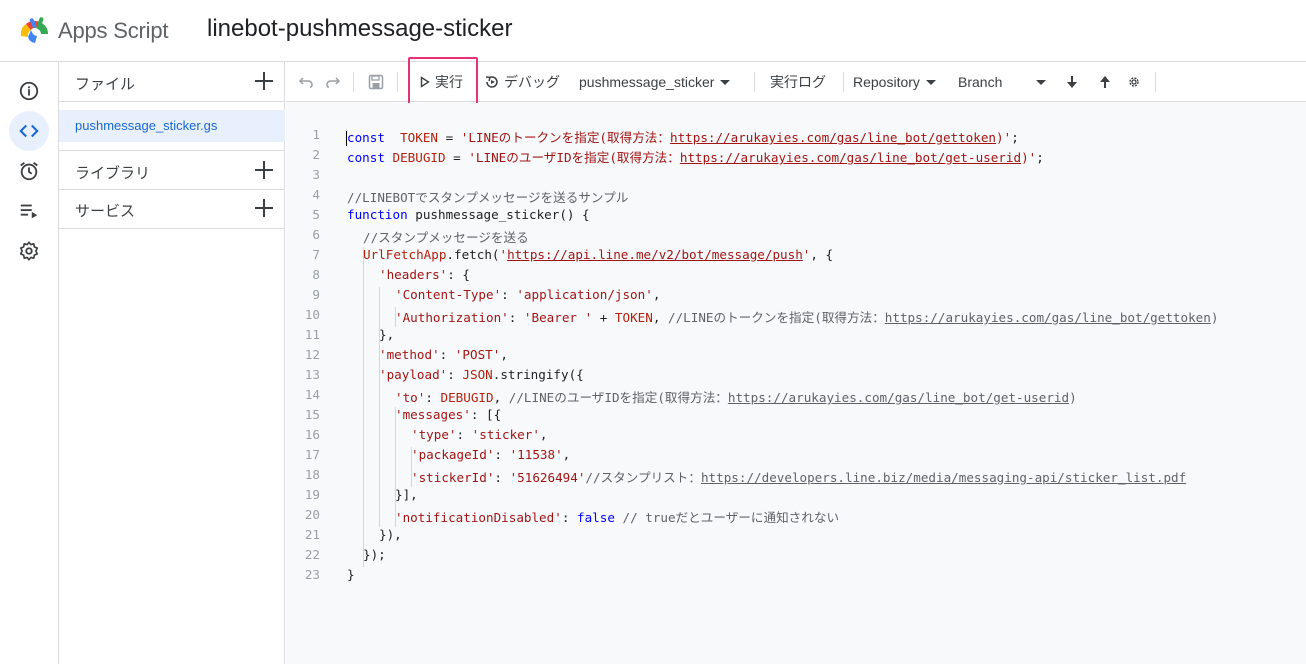 Image resolution: width=1306 pixels, height=664 pixels. Describe the element at coordinates (505, 434) in the screenshot. I see `code-token: 'sticker'` at that location.